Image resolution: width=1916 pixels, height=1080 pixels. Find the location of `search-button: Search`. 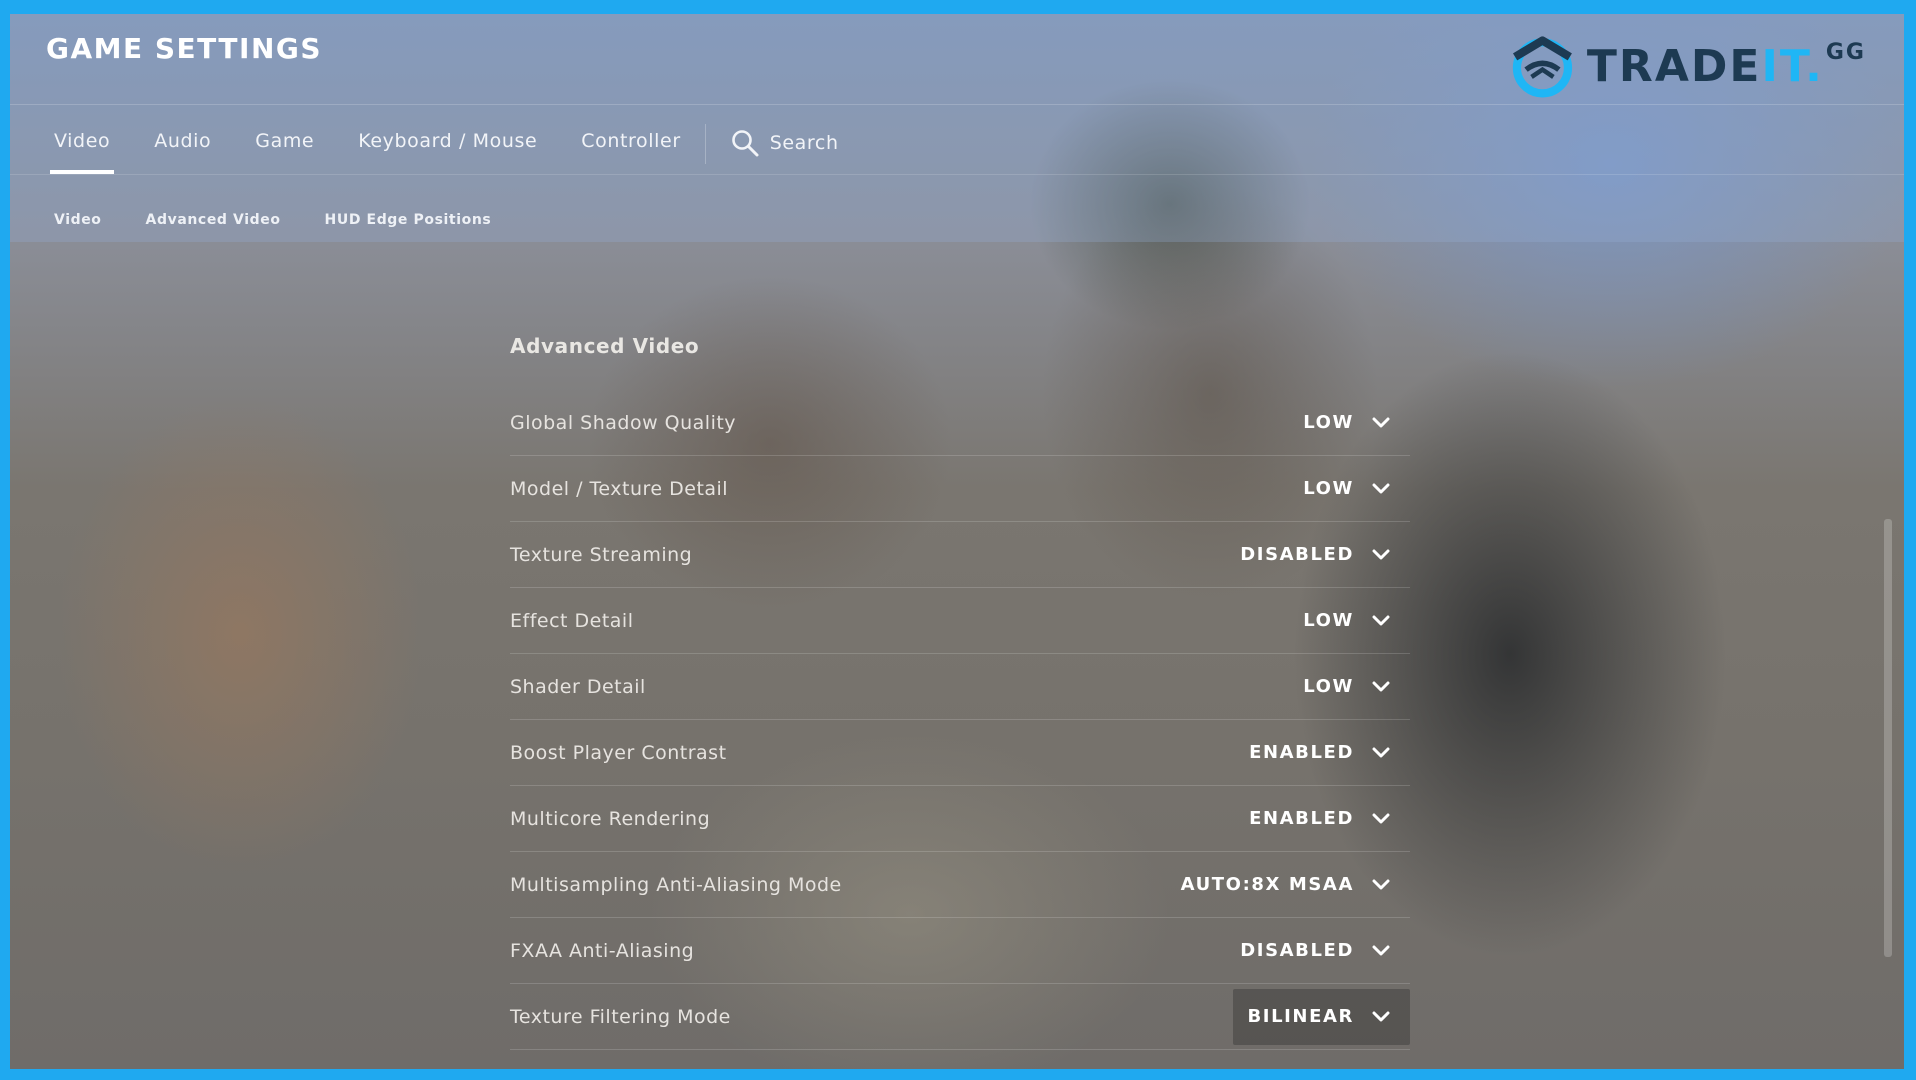

search-button: Search is located at coordinates (784, 138).